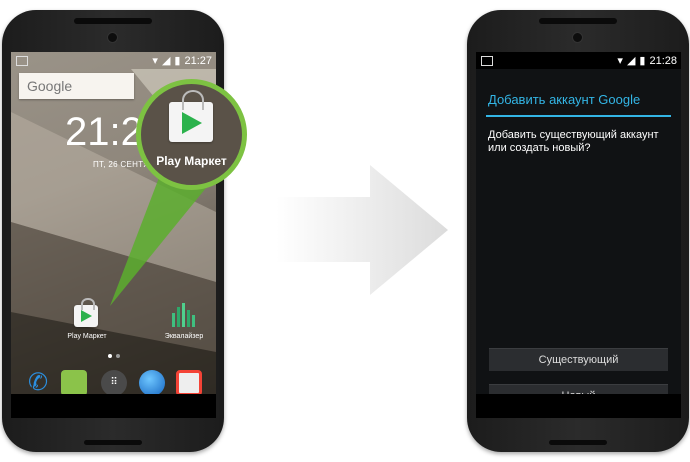 This screenshot has width=690, height=462. Describe the element at coordinates (152, 383) in the screenshot. I see `browser-icon` at that location.